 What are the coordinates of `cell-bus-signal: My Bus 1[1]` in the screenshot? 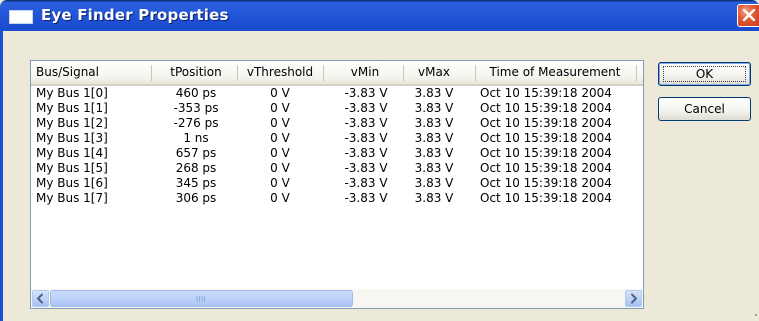 It's located at (72, 108).